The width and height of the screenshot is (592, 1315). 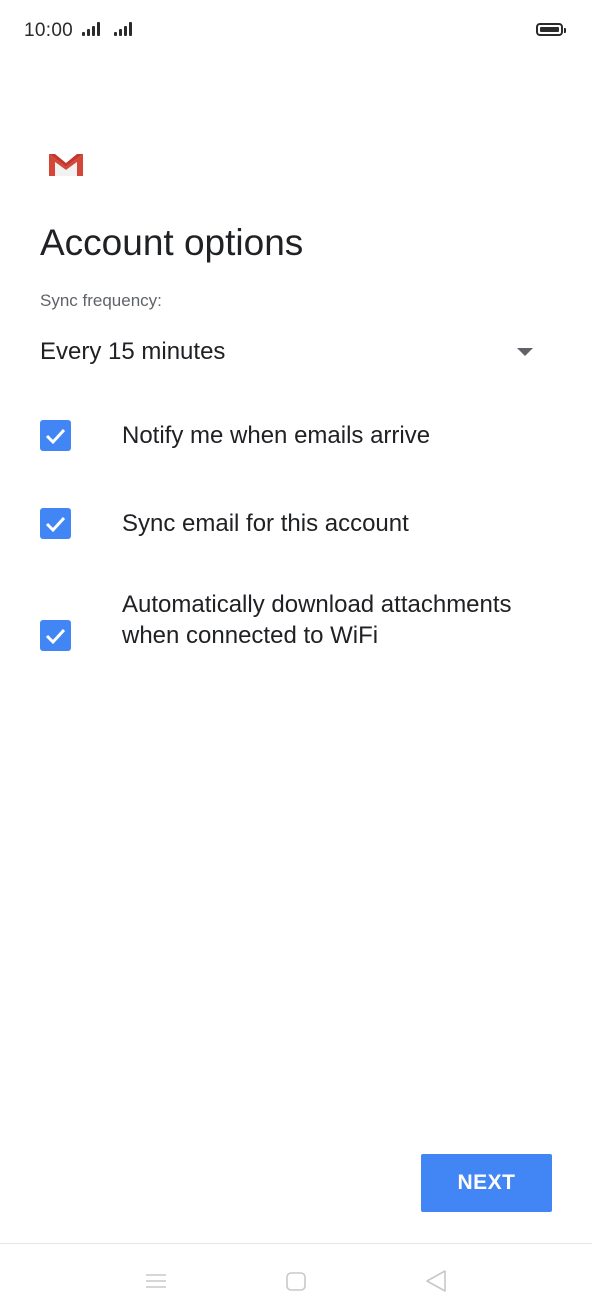 I want to click on status-time: 10:00, so click(x=49, y=30).